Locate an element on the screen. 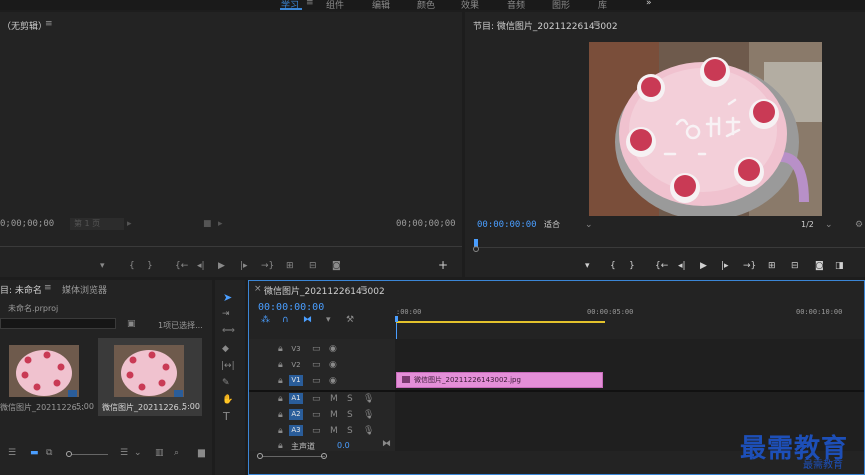 The height and width of the screenshot is (475, 865). source-step-forward-icon: |▸ is located at coordinates (244, 266).